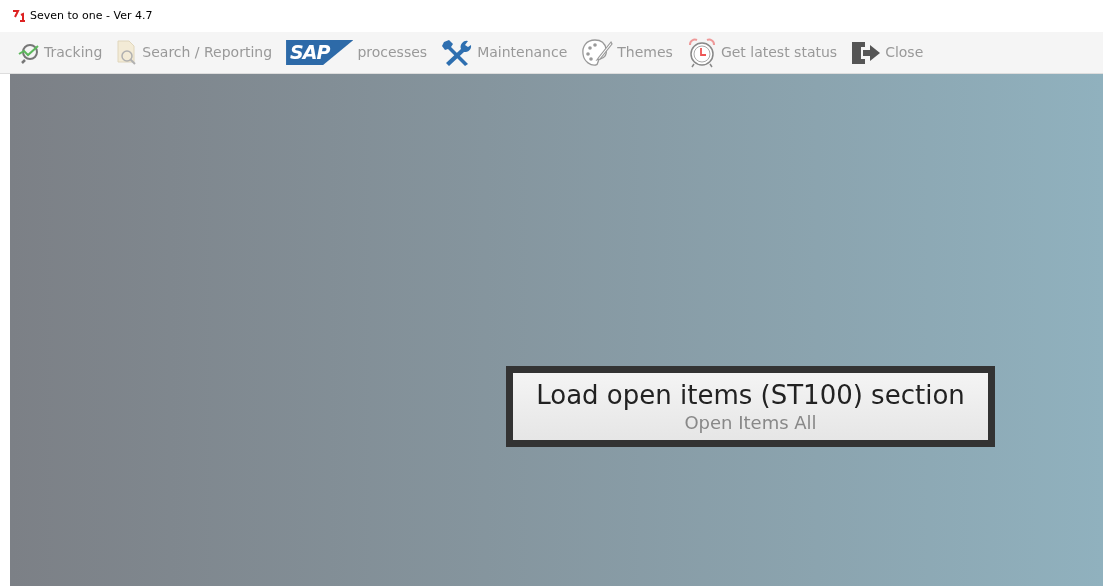  I want to click on app-logo-icon, so click(19, 16).